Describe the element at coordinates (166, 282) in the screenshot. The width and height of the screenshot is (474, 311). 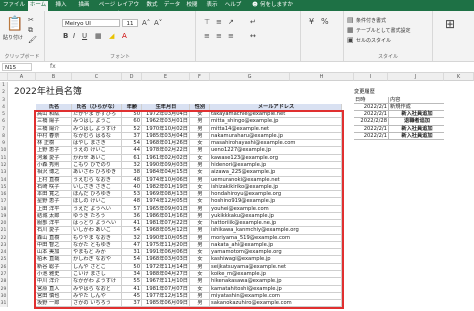
I see `table-cell: 1967年11月10日` at that location.